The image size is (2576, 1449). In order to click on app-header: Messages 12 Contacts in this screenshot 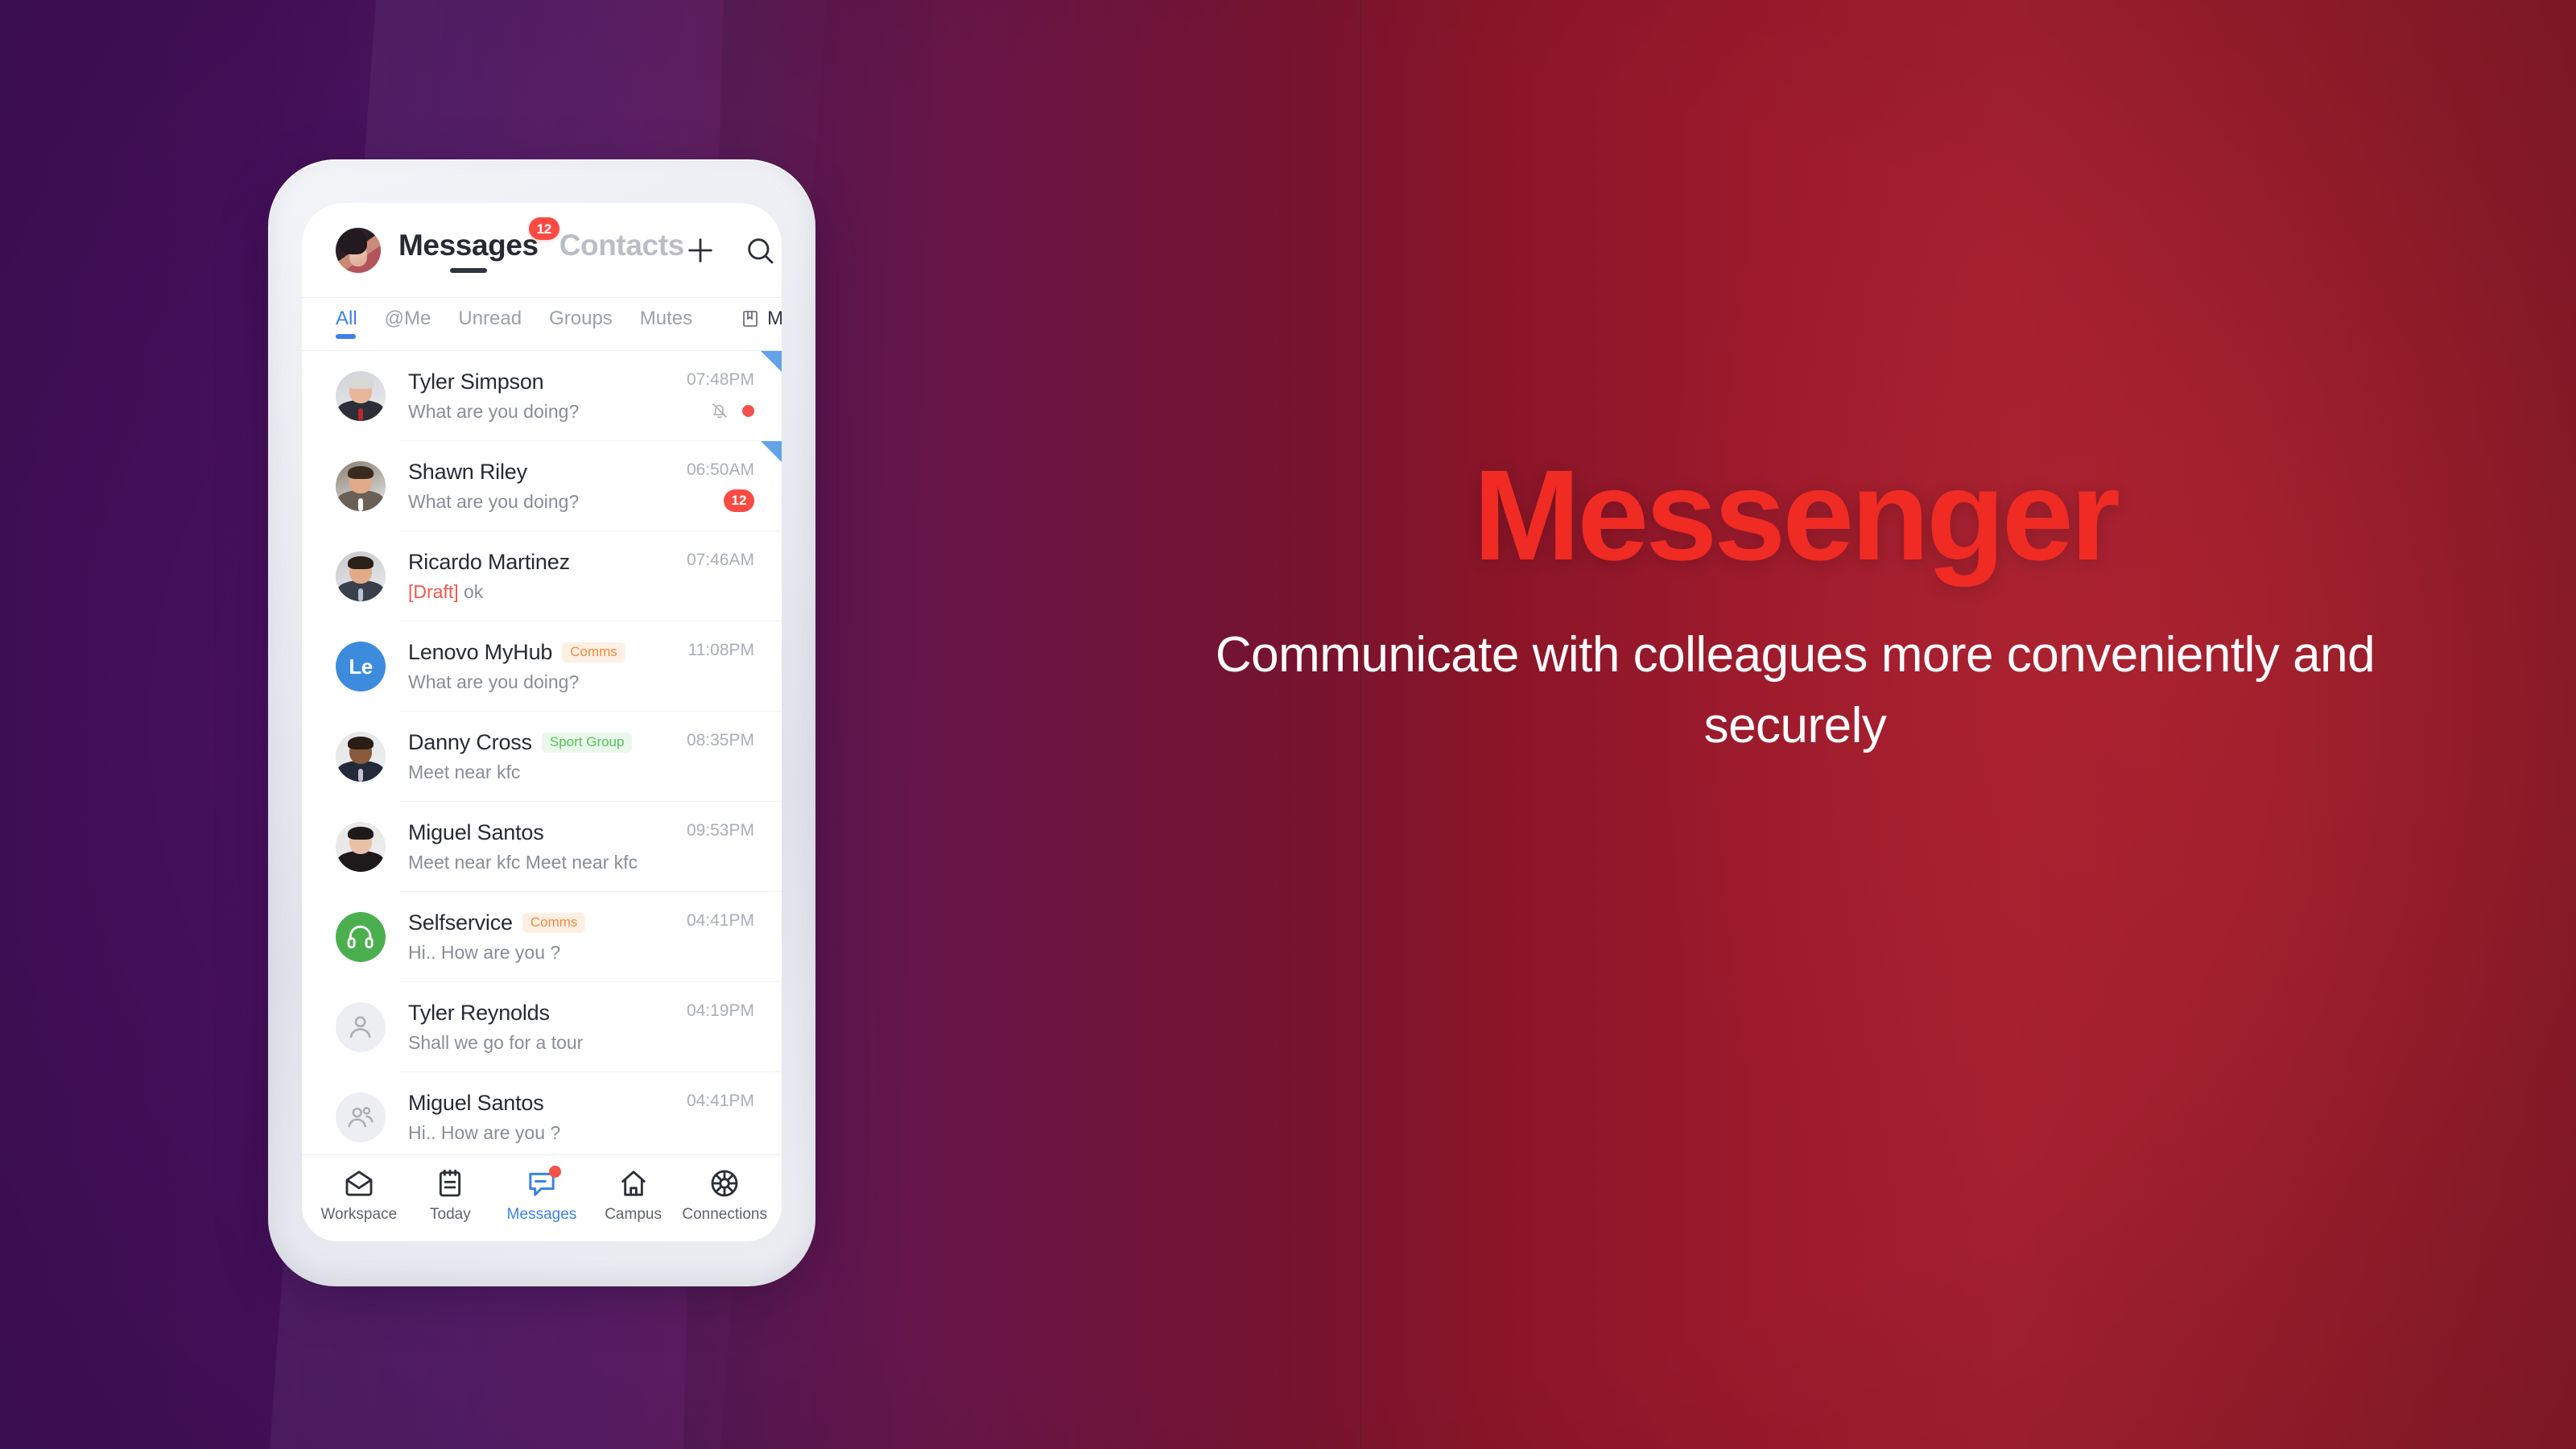, I will do `click(542, 250)`.